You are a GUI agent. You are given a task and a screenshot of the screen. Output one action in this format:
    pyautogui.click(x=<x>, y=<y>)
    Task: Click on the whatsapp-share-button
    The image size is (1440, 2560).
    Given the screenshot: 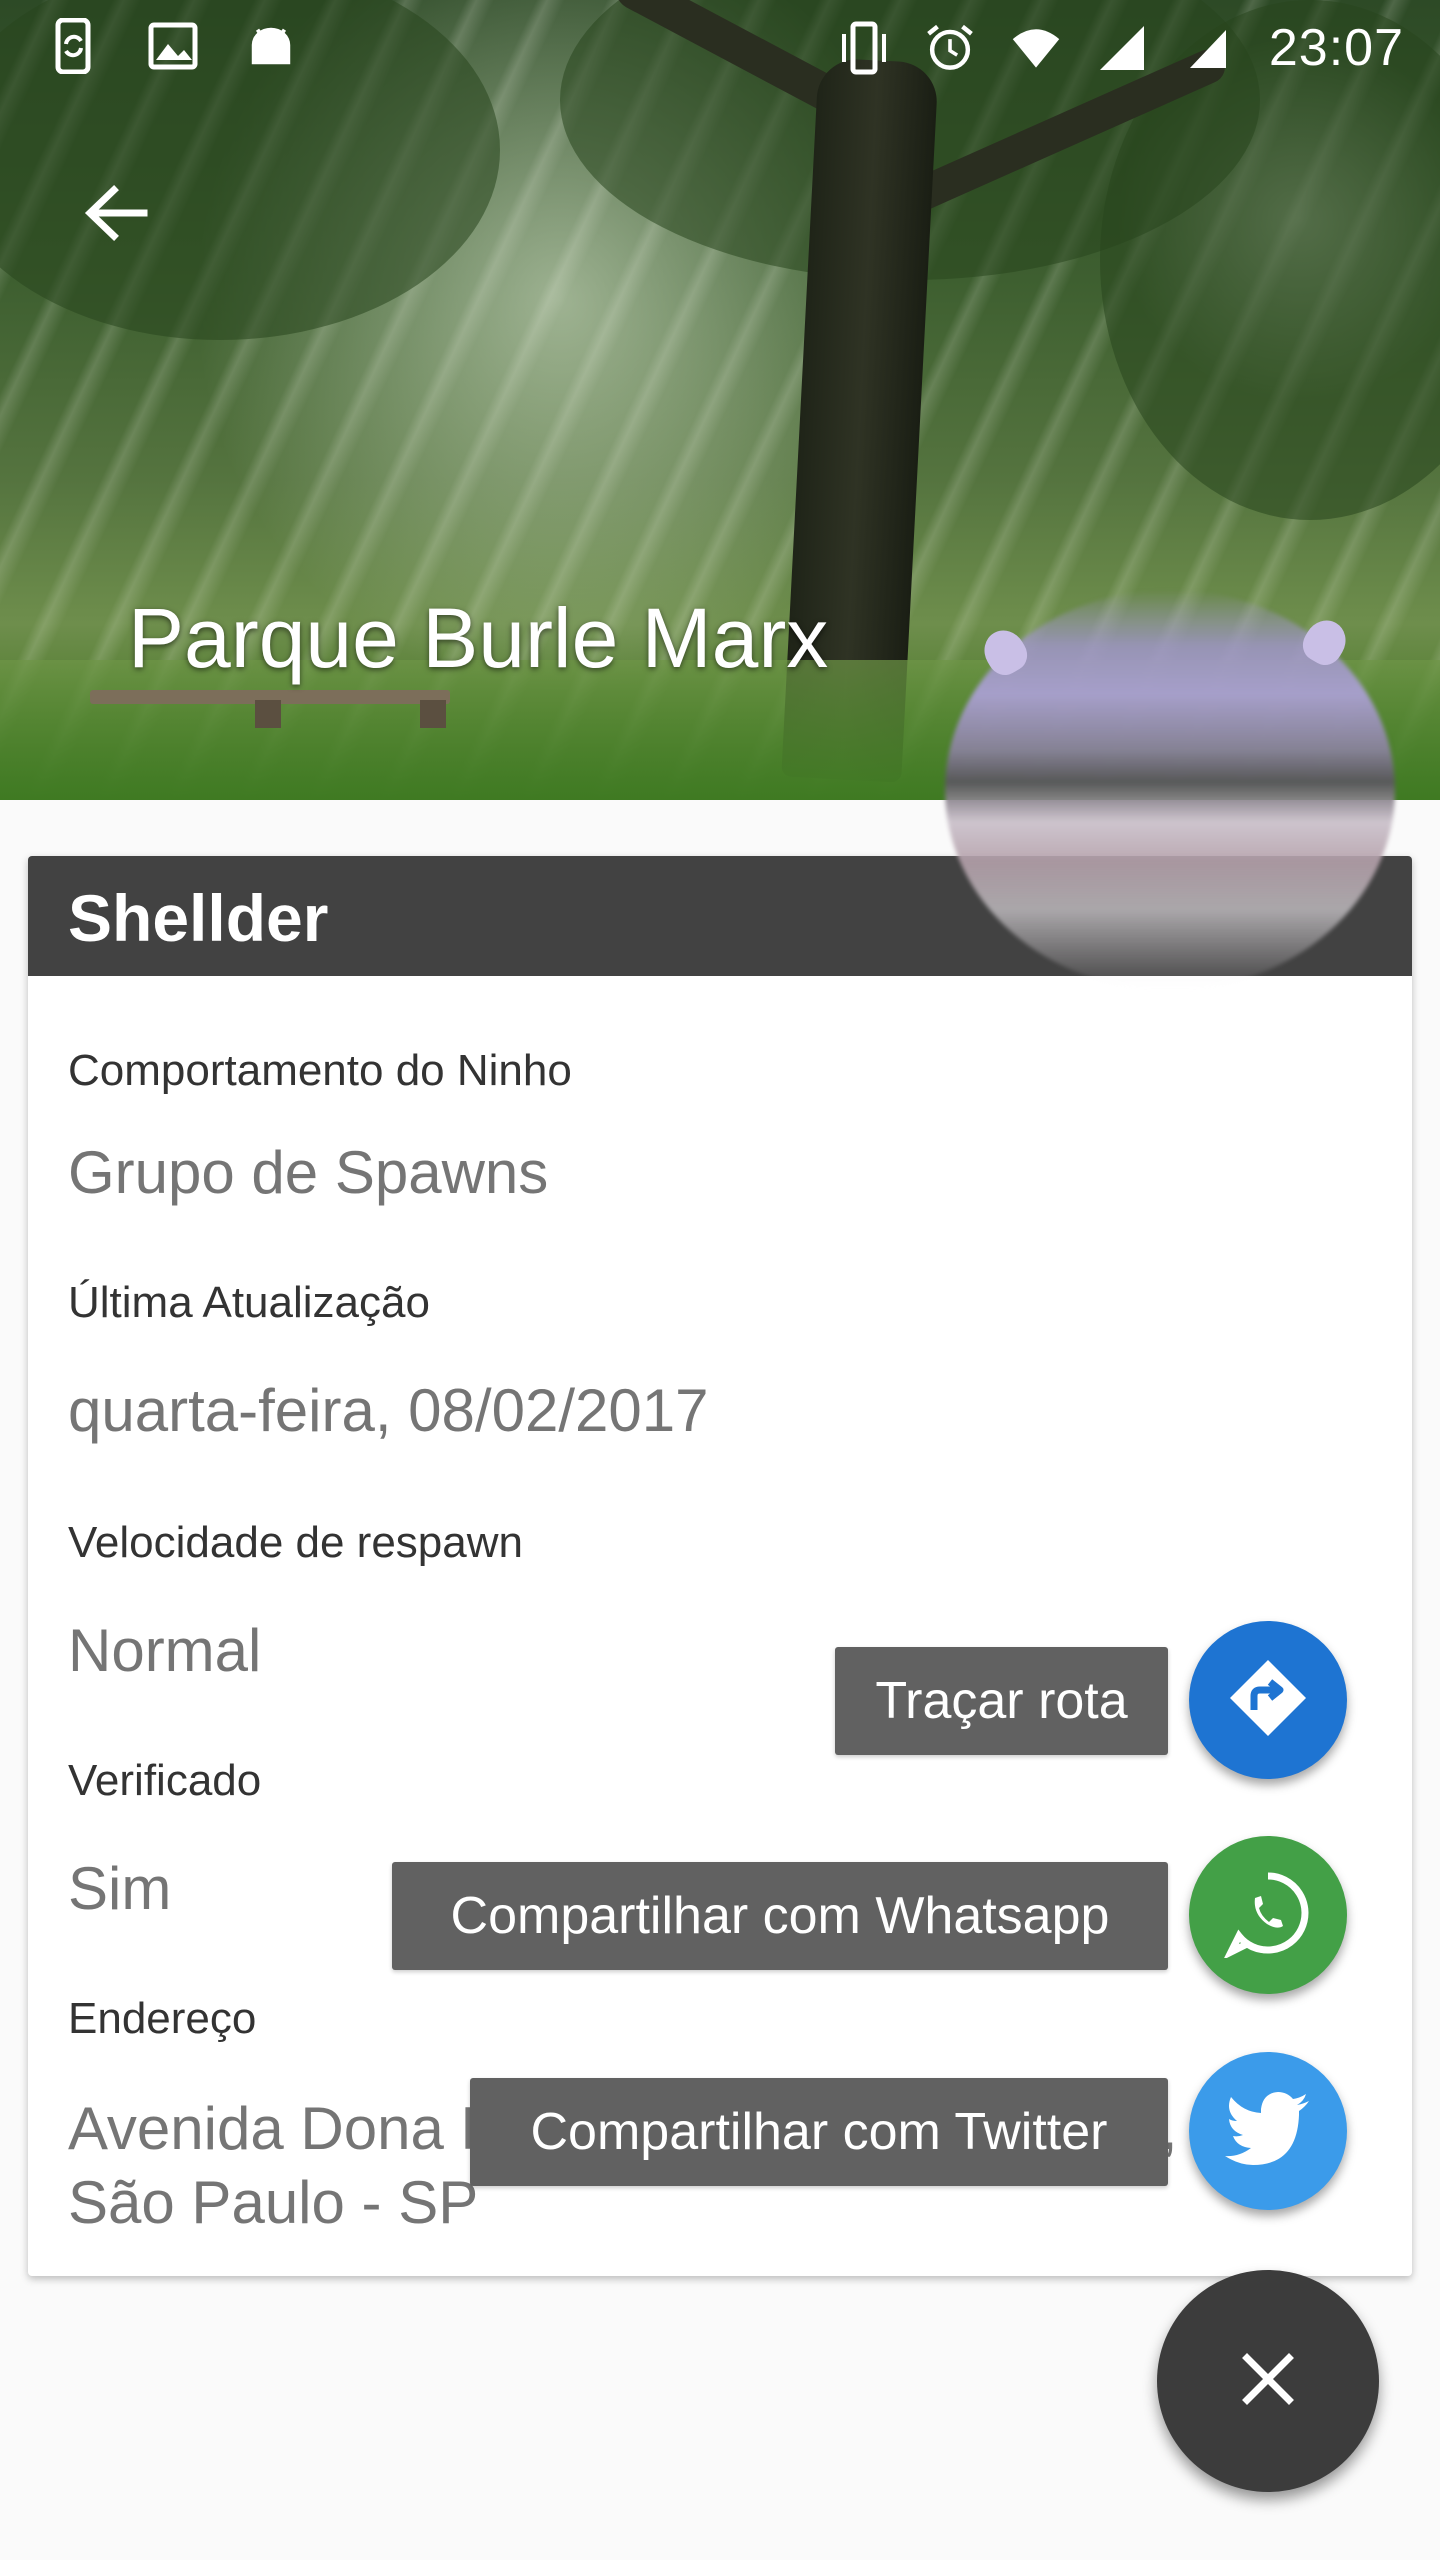 What is the action you would take?
    pyautogui.click(x=1268, y=1915)
    